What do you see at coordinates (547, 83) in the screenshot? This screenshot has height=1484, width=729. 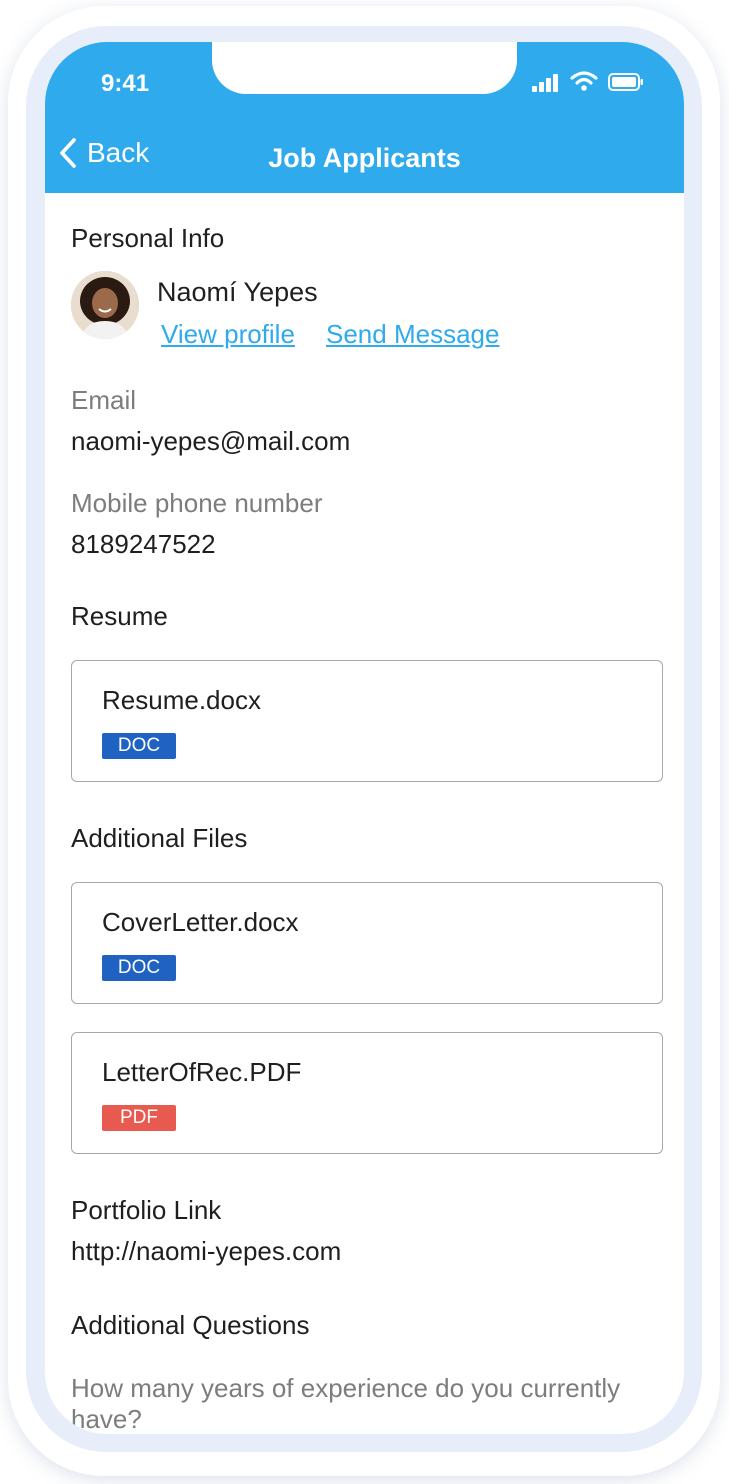 I see `signal-icon` at bounding box center [547, 83].